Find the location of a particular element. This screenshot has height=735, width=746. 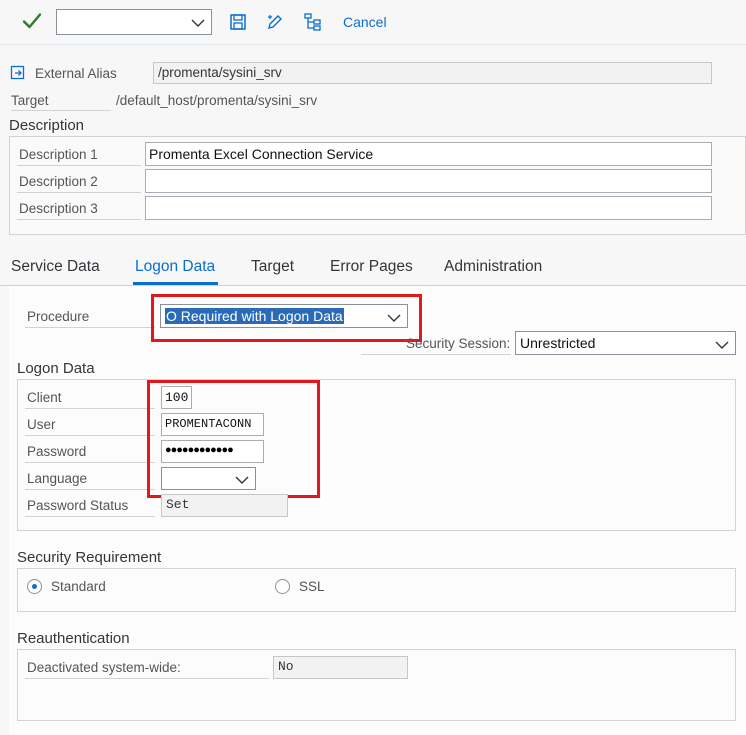

security-session-value: Unrestricted is located at coordinates (558, 343).